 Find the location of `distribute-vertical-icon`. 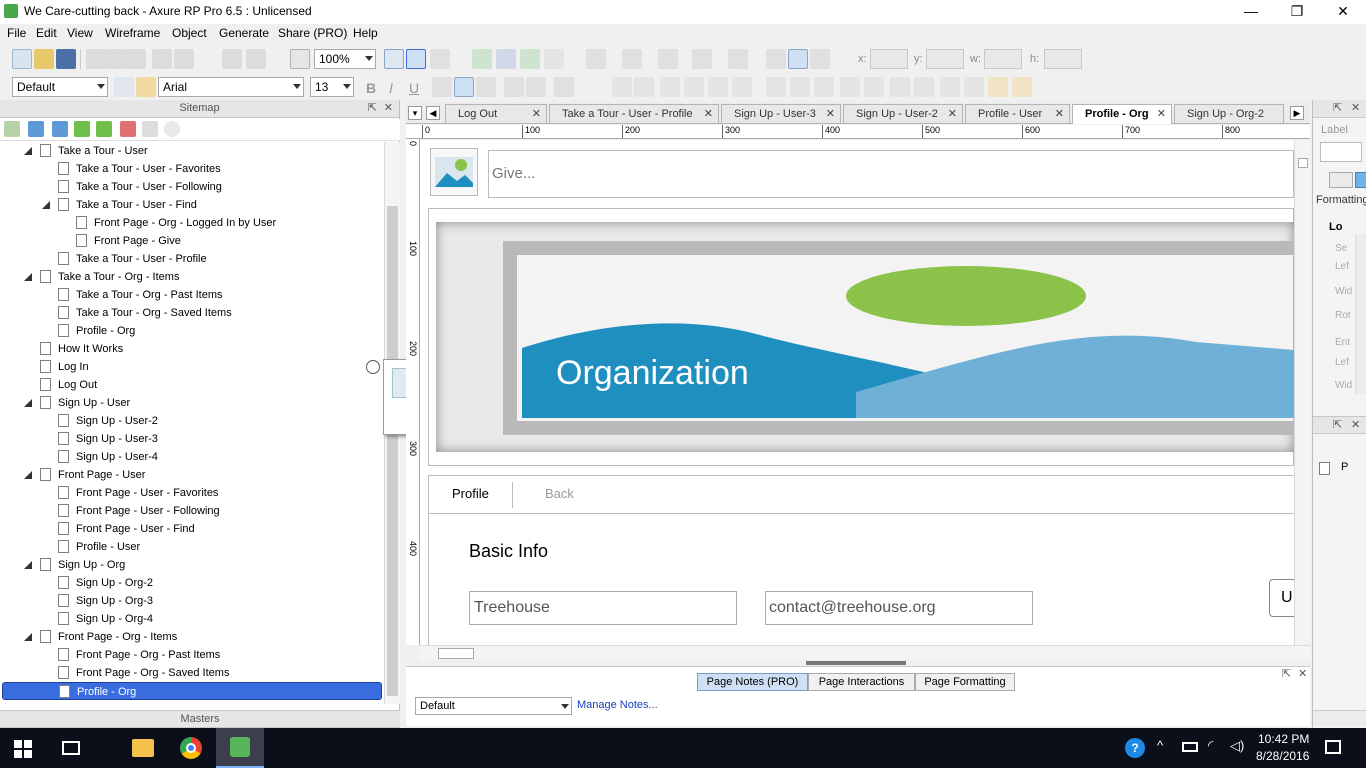

distribute-vertical-icon is located at coordinates (924, 87).